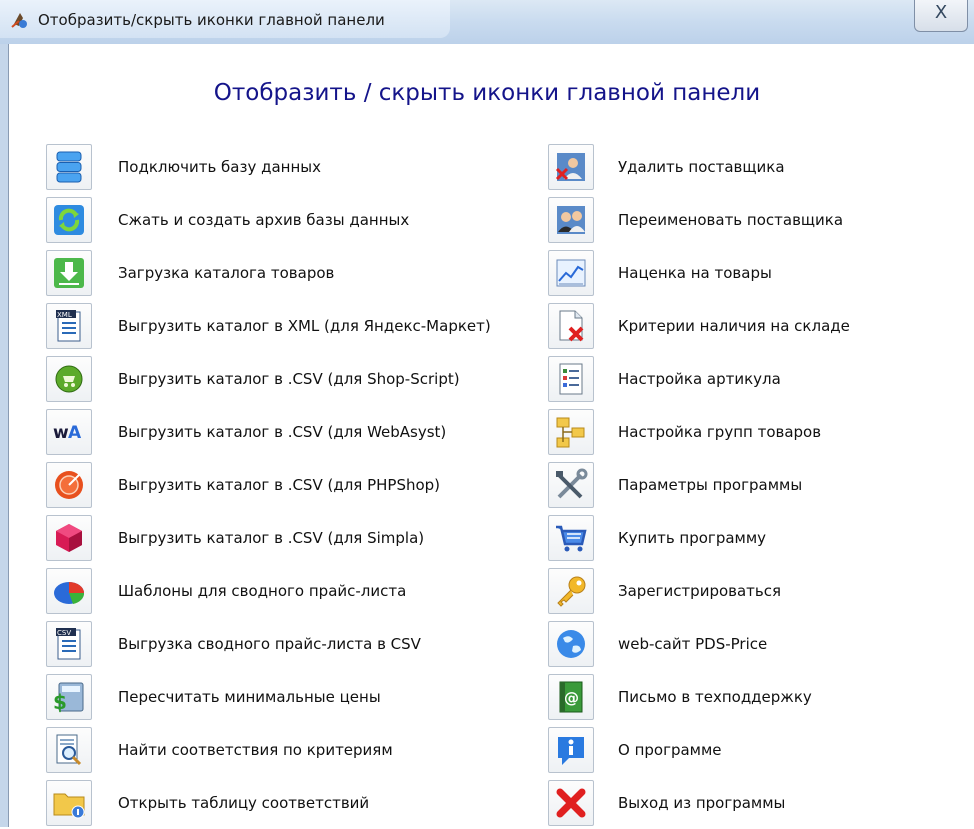 This screenshot has height=829, width=974. I want to click on phpshop-icon, so click(69, 484).